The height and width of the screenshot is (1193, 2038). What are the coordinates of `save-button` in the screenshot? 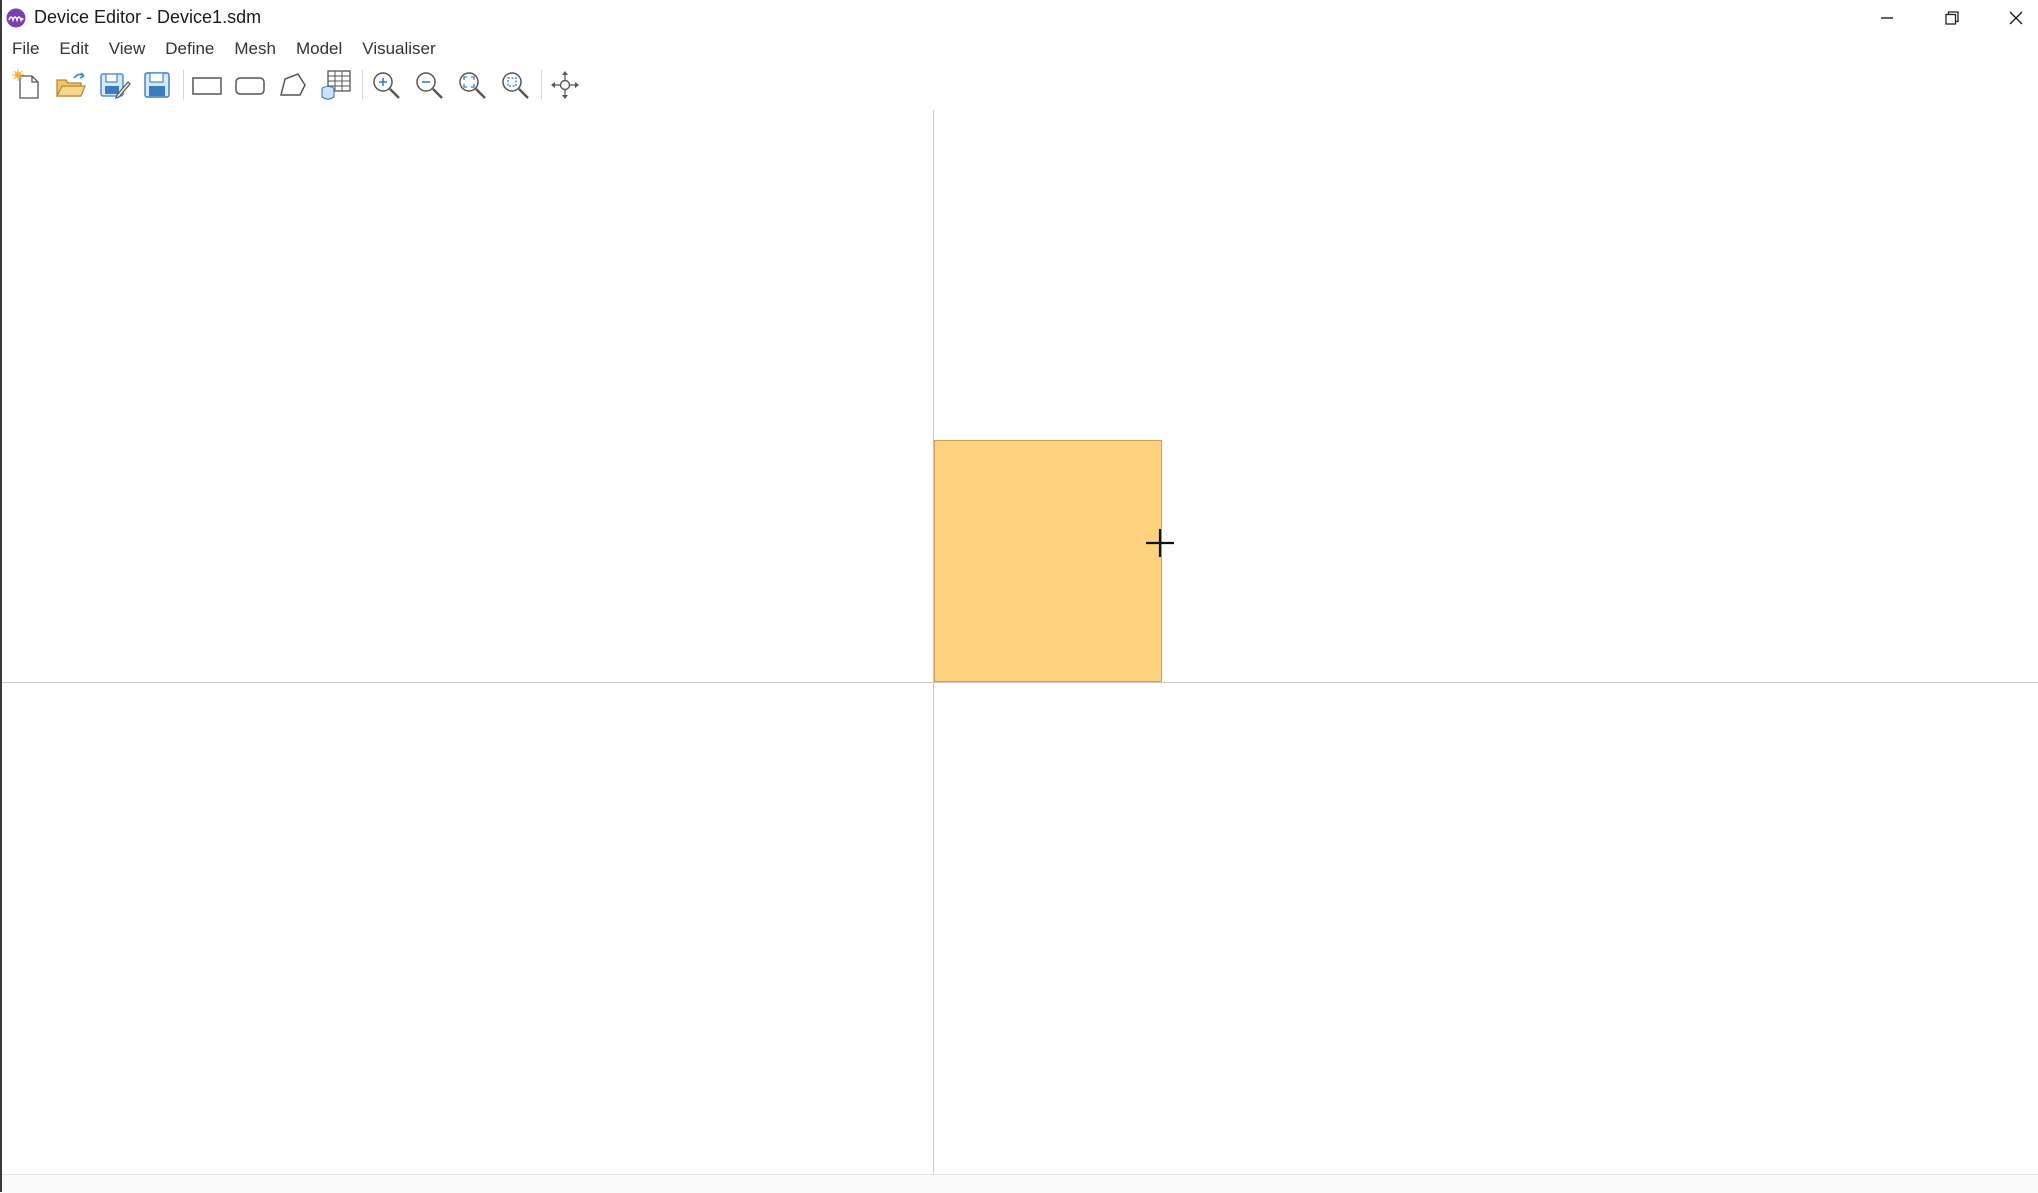 It's located at (157, 85).